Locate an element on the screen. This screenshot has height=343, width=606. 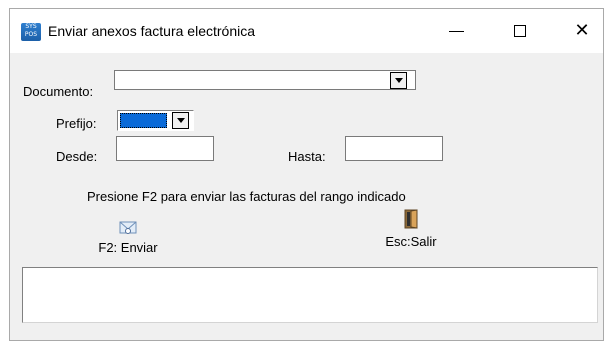
documento-dropdown-button is located at coordinates (398, 80).